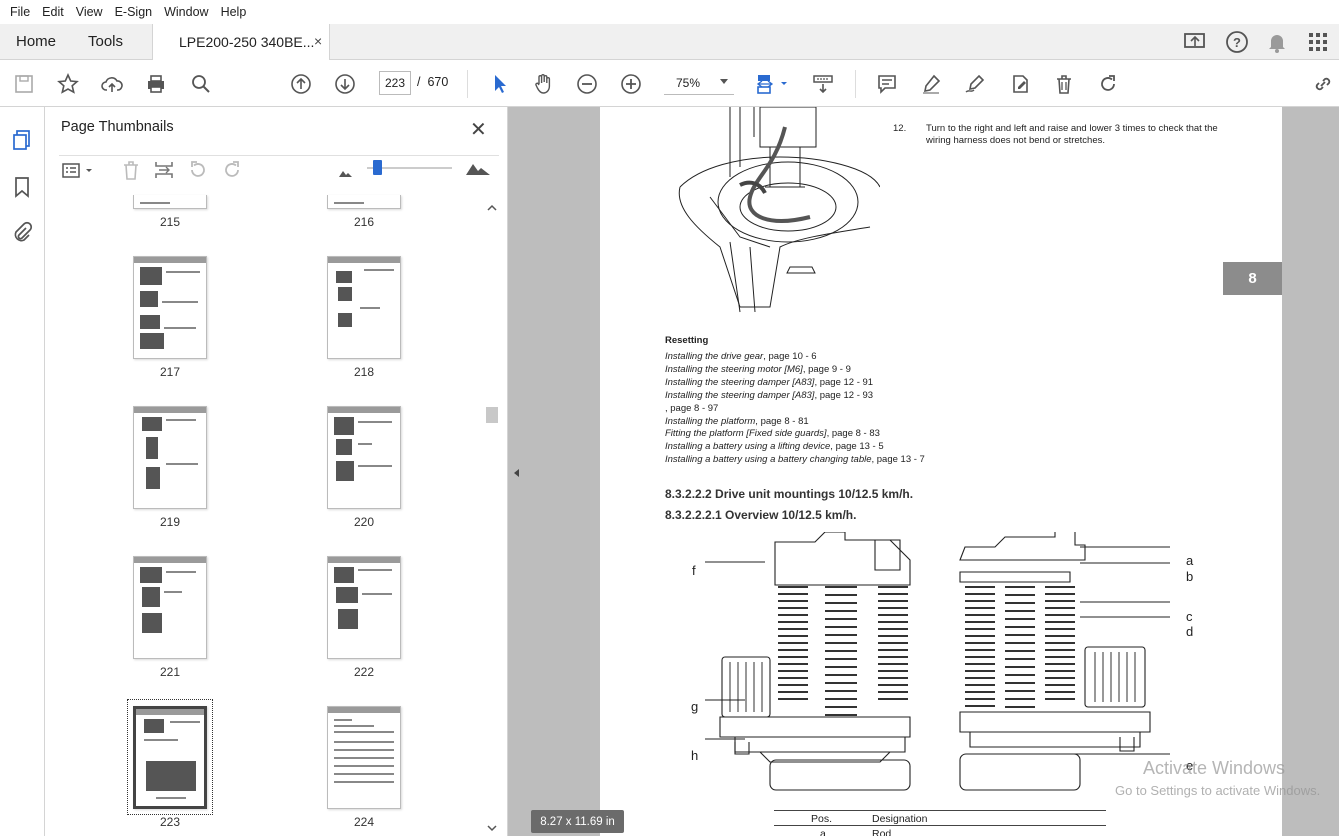 This screenshot has height=836, width=1339. I want to click on bookmark-star-icon, so click(68, 84).